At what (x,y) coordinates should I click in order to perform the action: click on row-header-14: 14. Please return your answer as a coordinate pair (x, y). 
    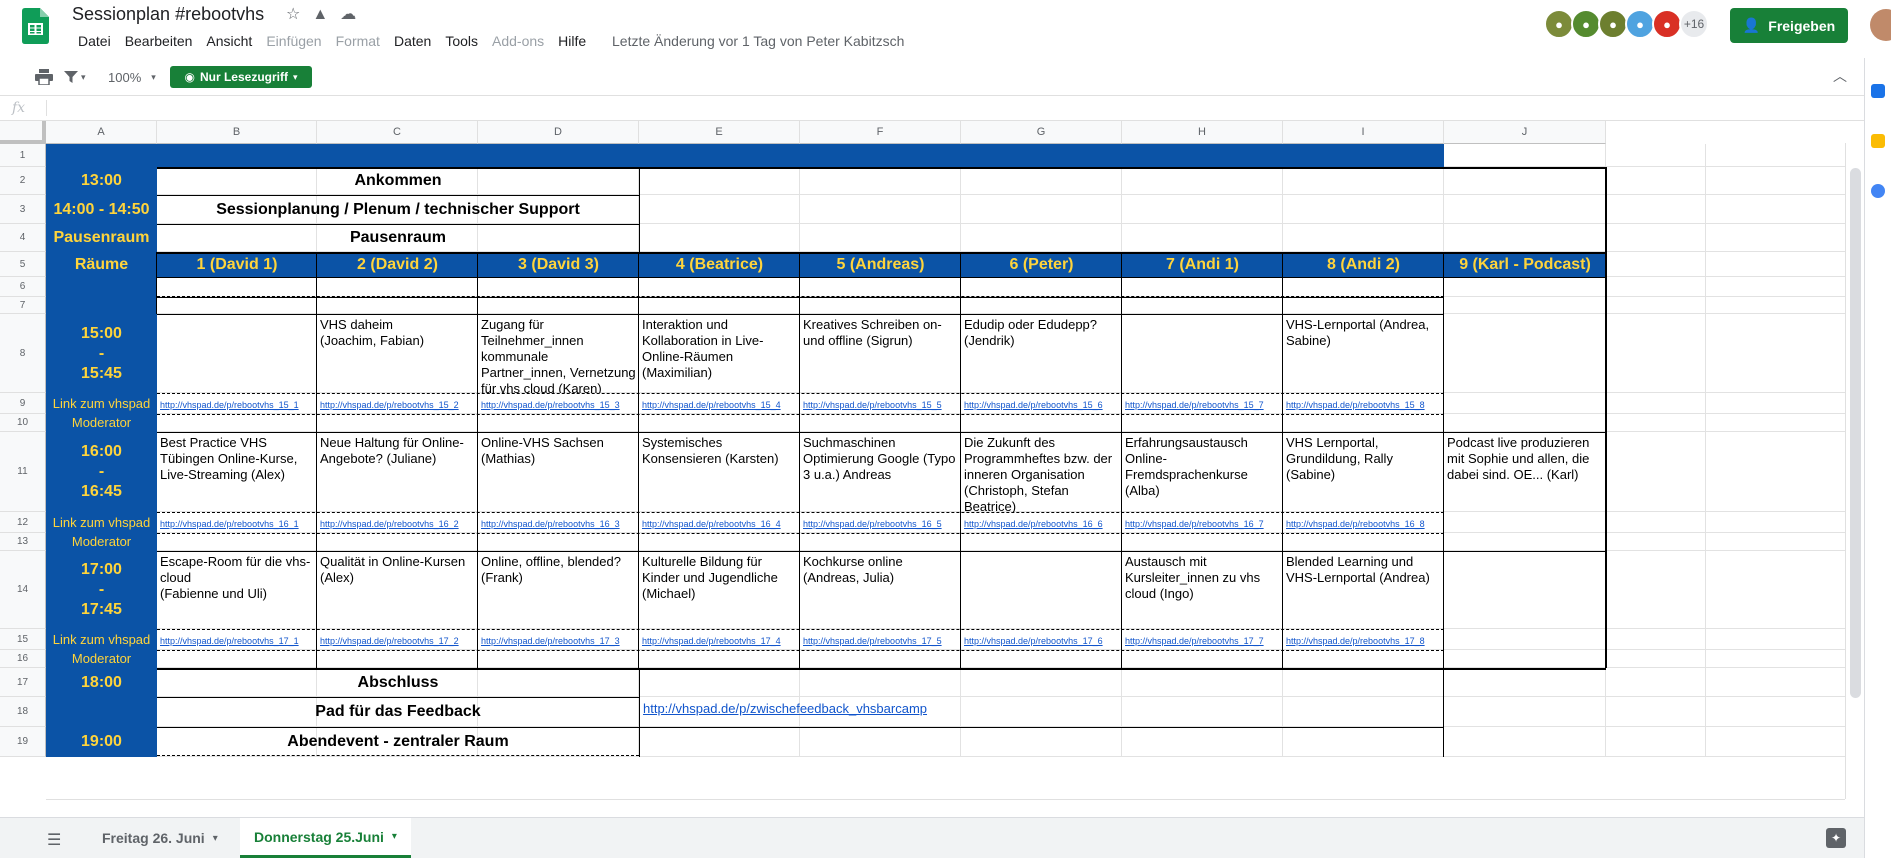
    Looking at the image, I should click on (23, 590).